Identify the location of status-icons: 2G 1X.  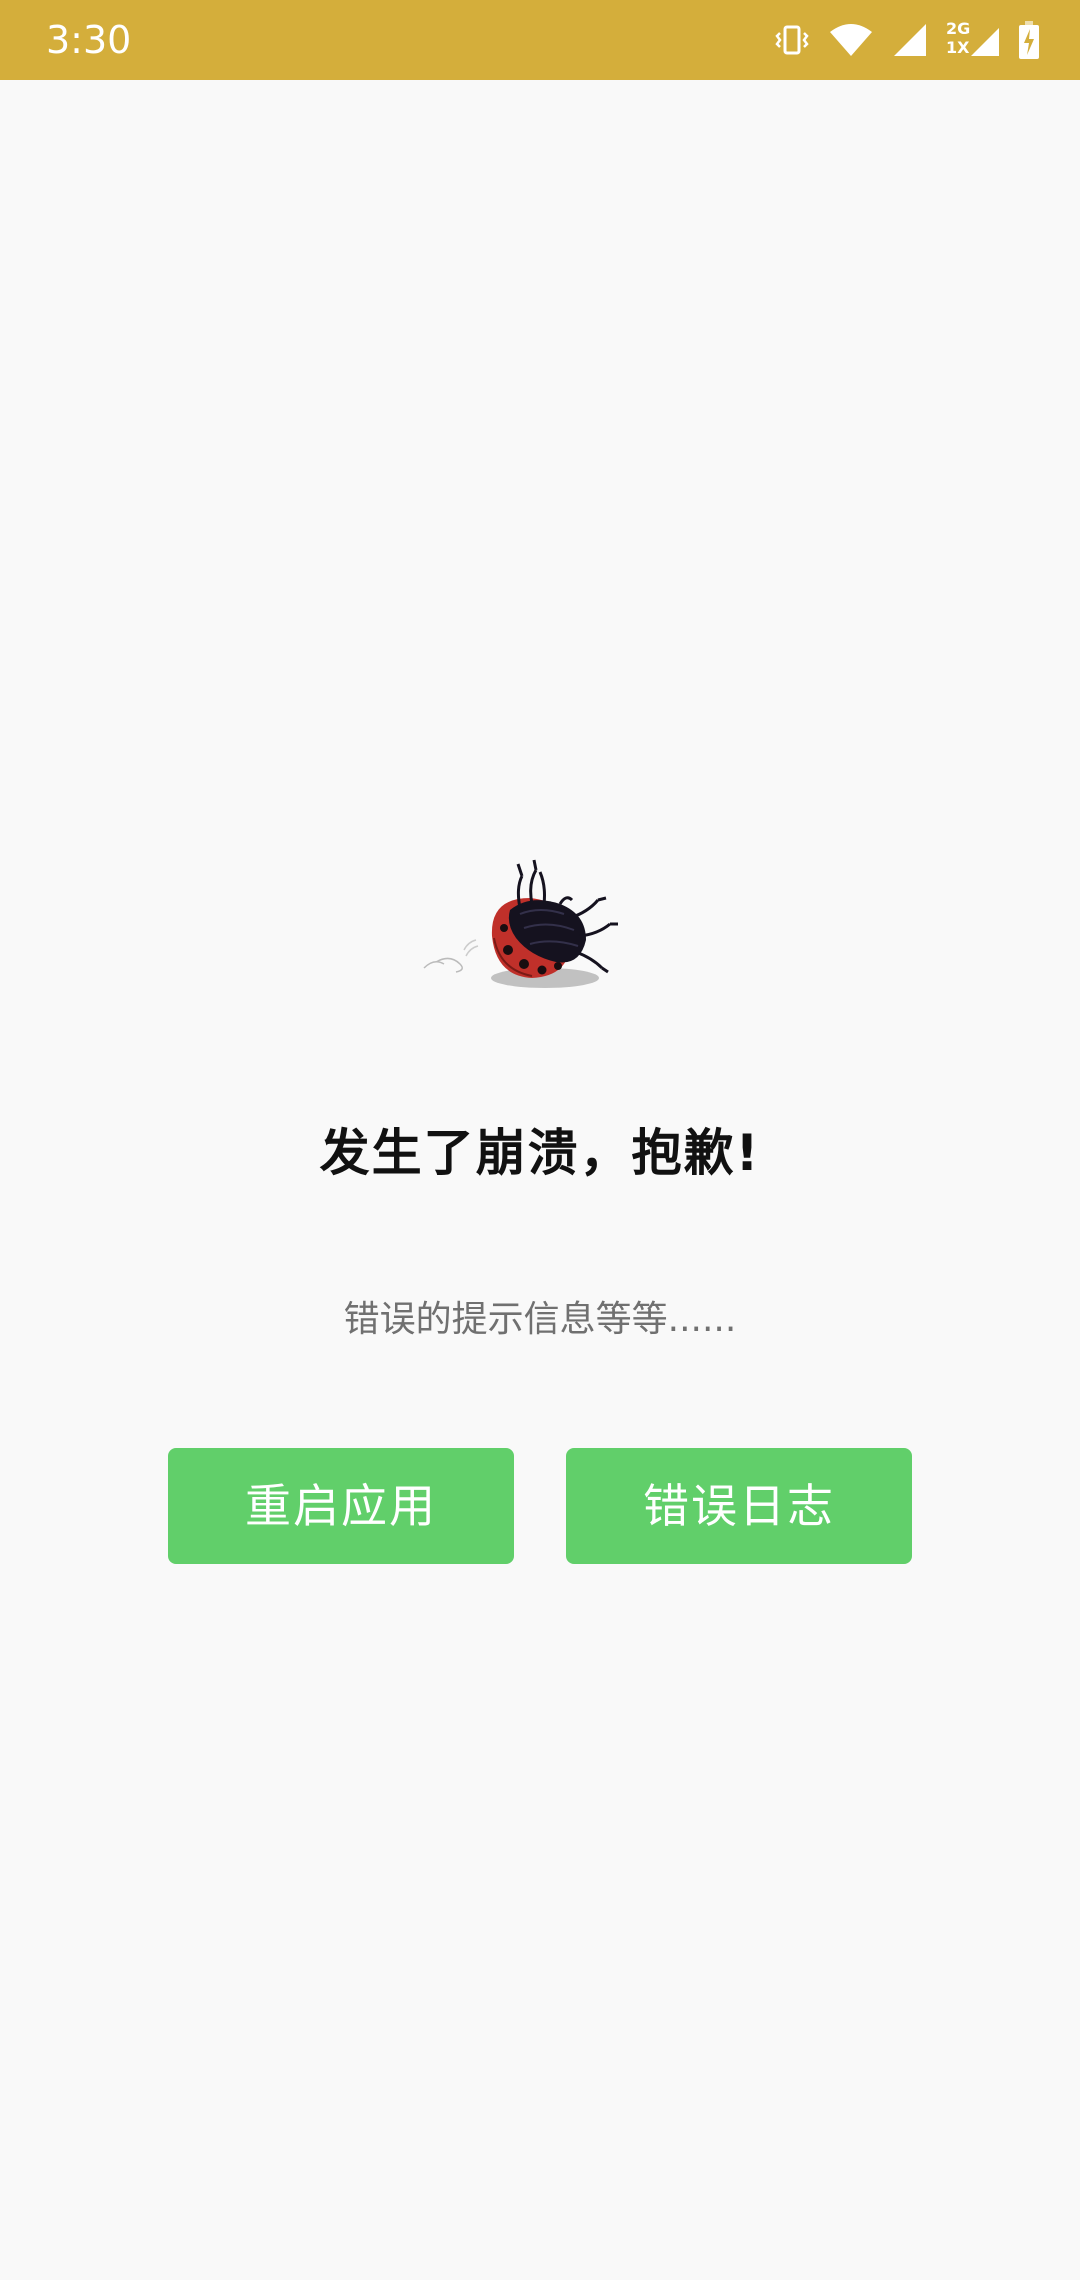
(907, 40).